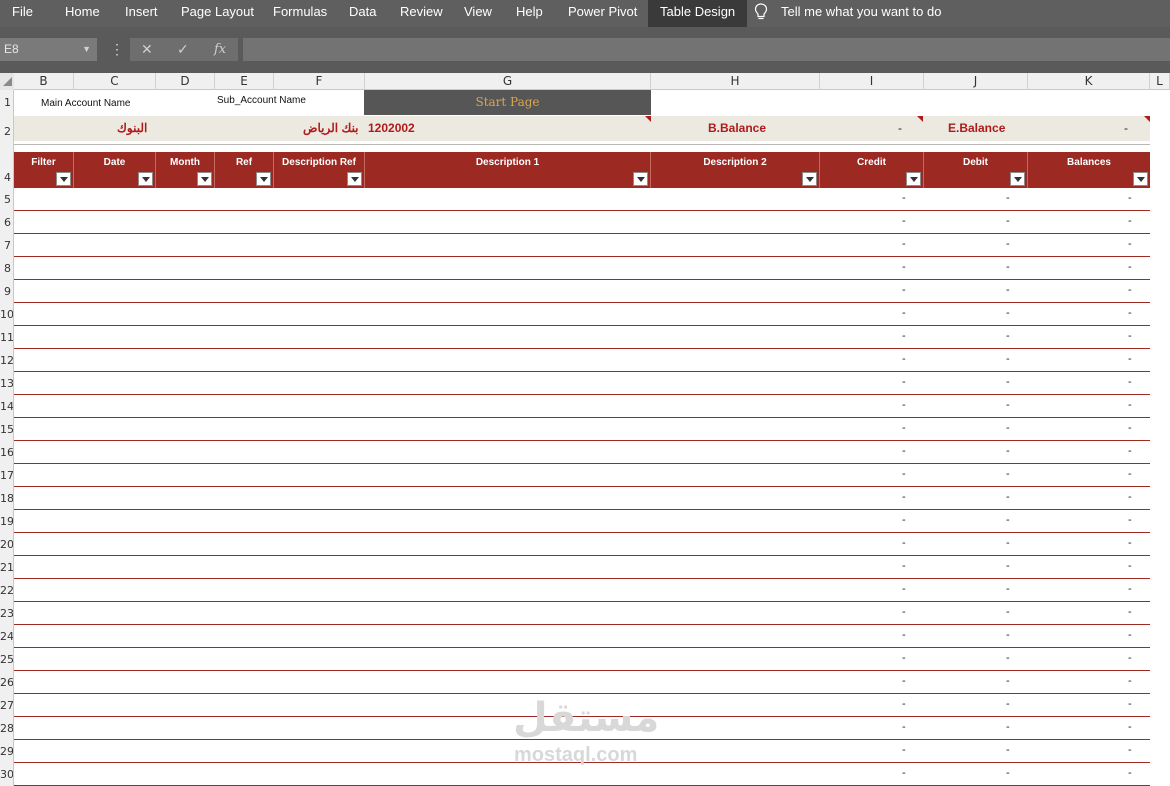  I want to click on header-description-ref: Description Ref, so click(319, 170).